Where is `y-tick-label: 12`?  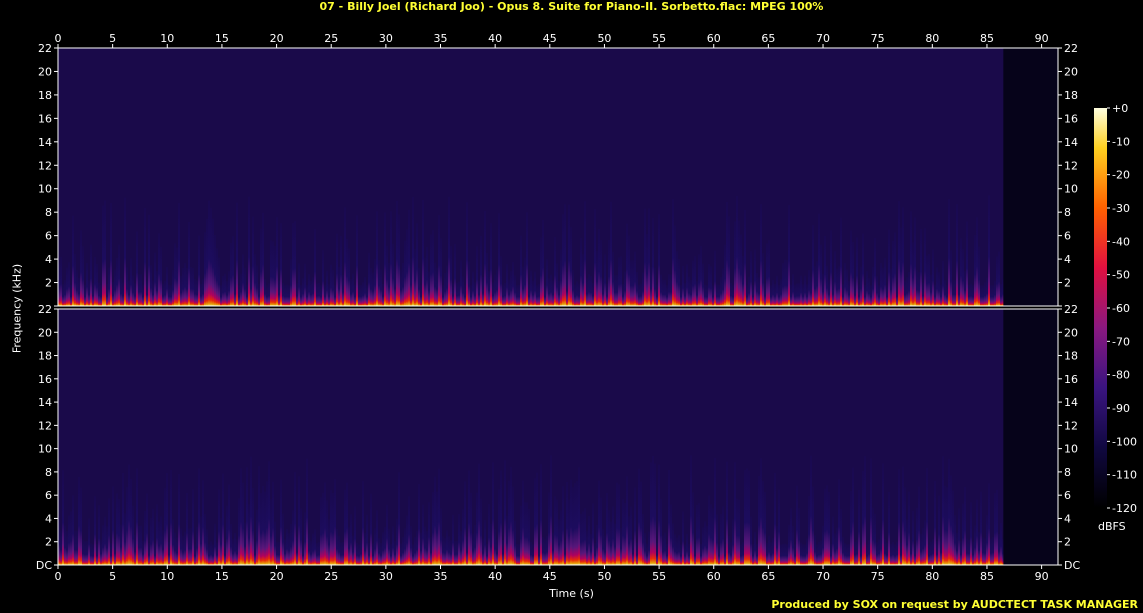
y-tick-label: 12 is located at coordinates (45, 165).